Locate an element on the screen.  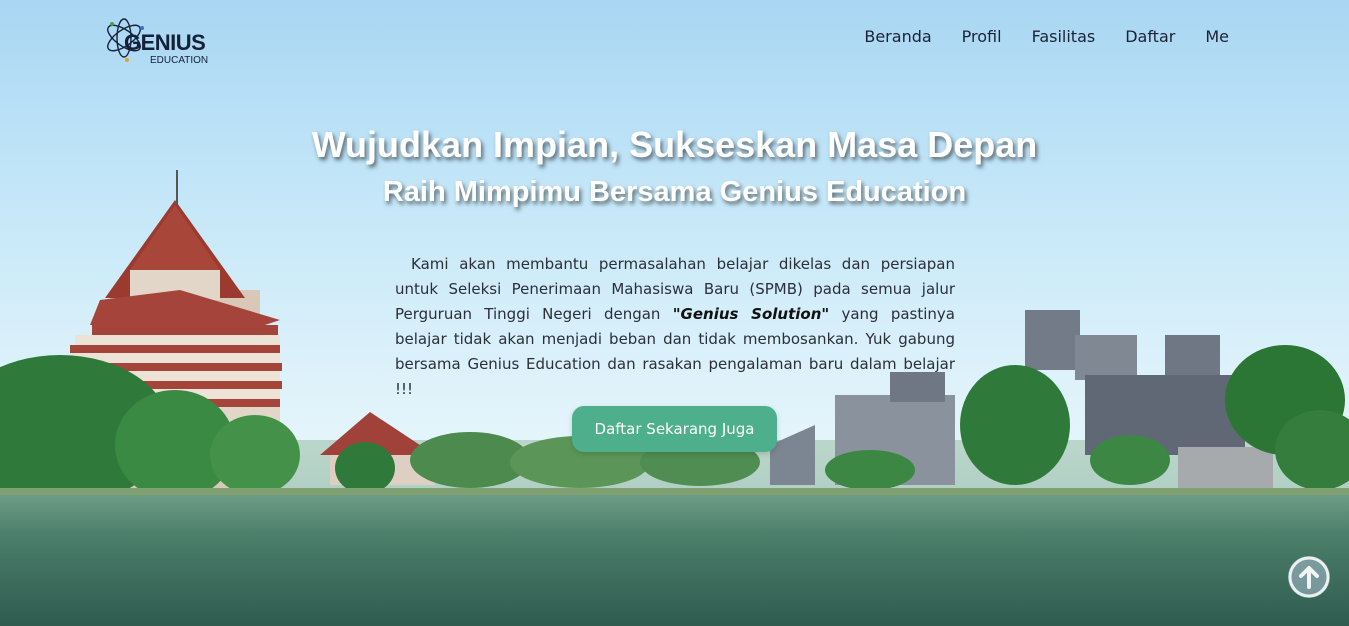
nav-menu: Beranda Profil Fasilitas Daftar Me is located at coordinates (1046, 36).